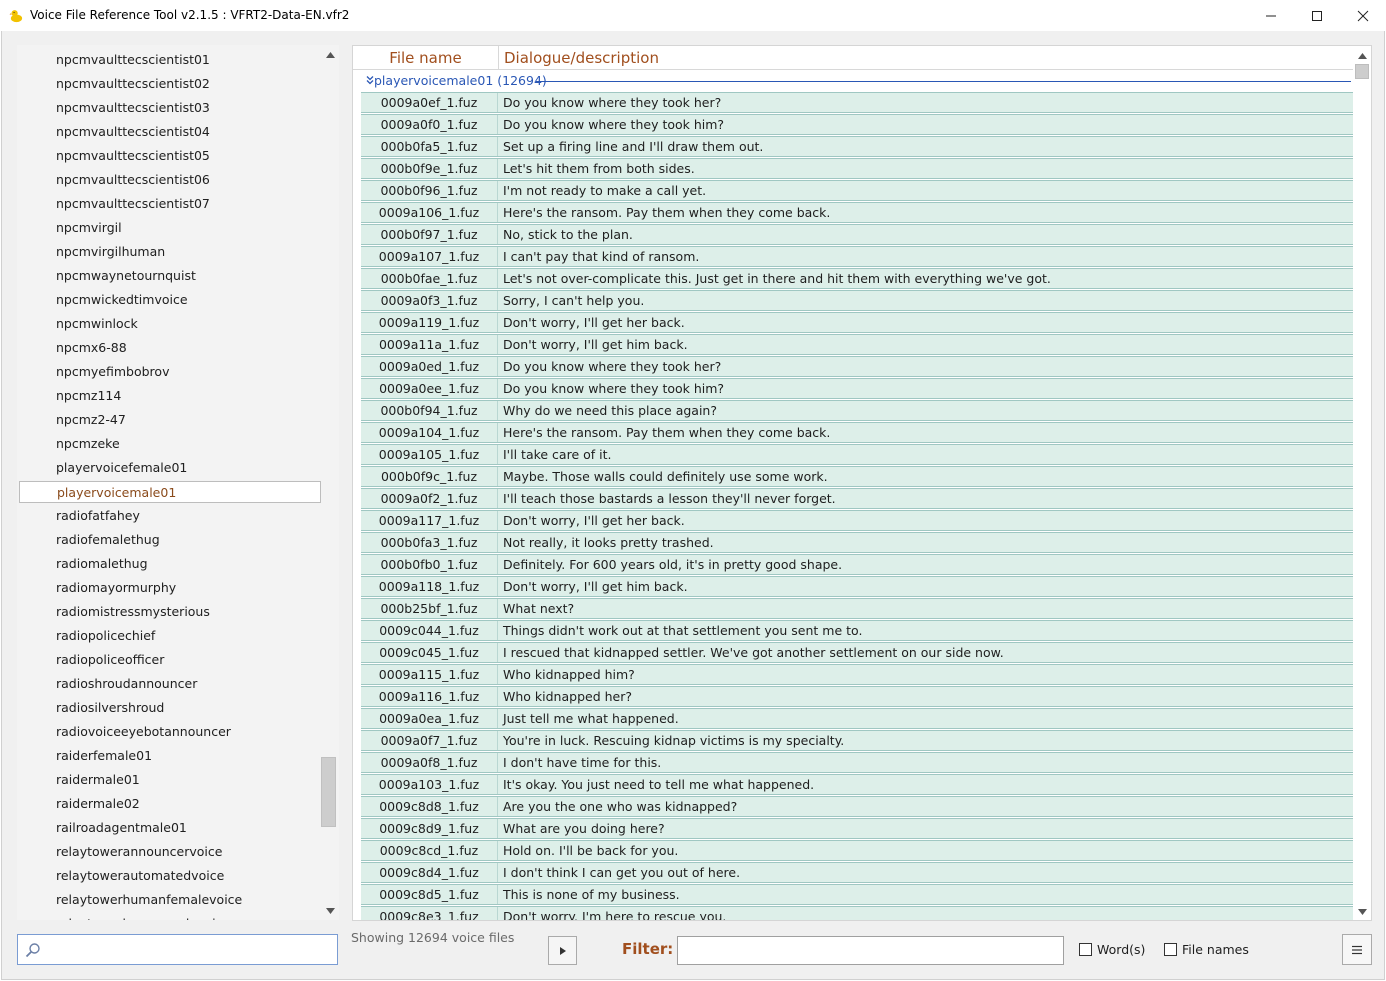 The height and width of the screenshot is (981, 1386). I want to click on table-scrollbar-thumb, so click(1362, 71).